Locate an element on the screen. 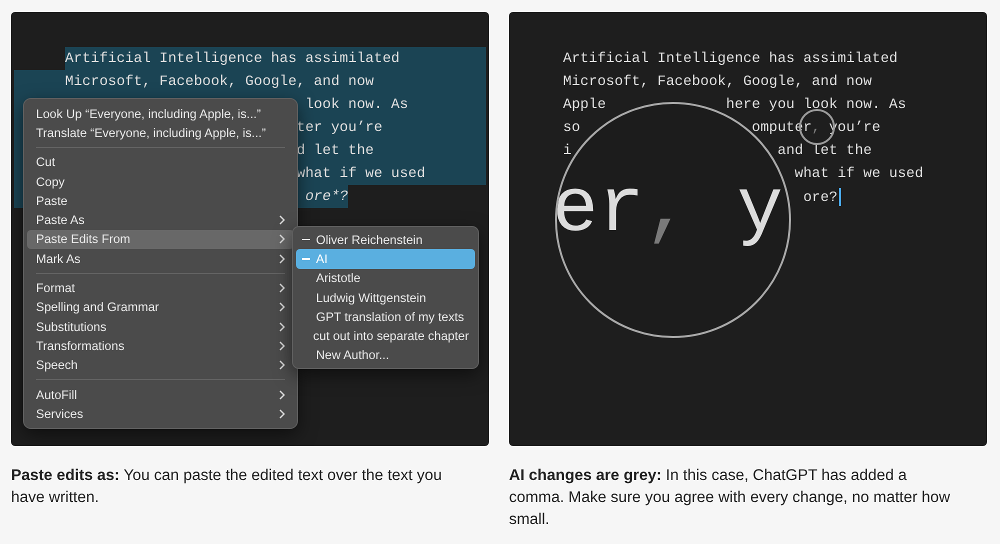 The height and width of the screenshot is (544, 1000). caption: AI changes are grey: In this case, ChatGPT has added a comma. Make sure you agree with every change, no matter how small. is located at coordinates (730, 498).